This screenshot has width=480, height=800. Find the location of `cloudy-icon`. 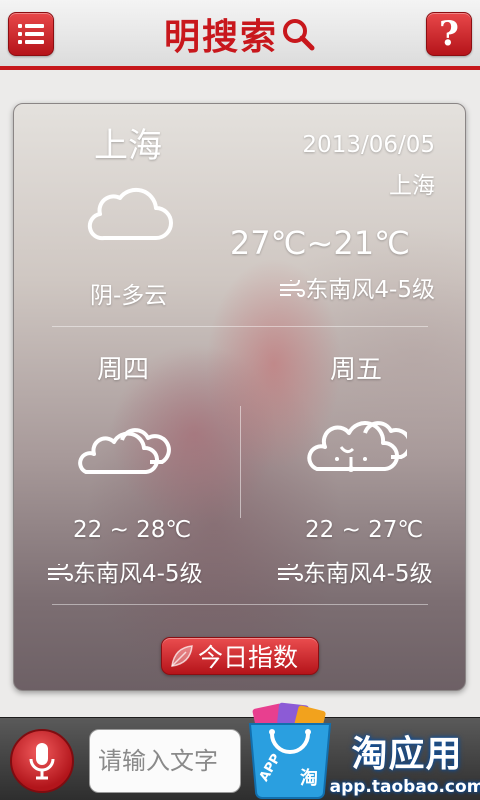

cloudy-icon is located at coordinates (124, 451).